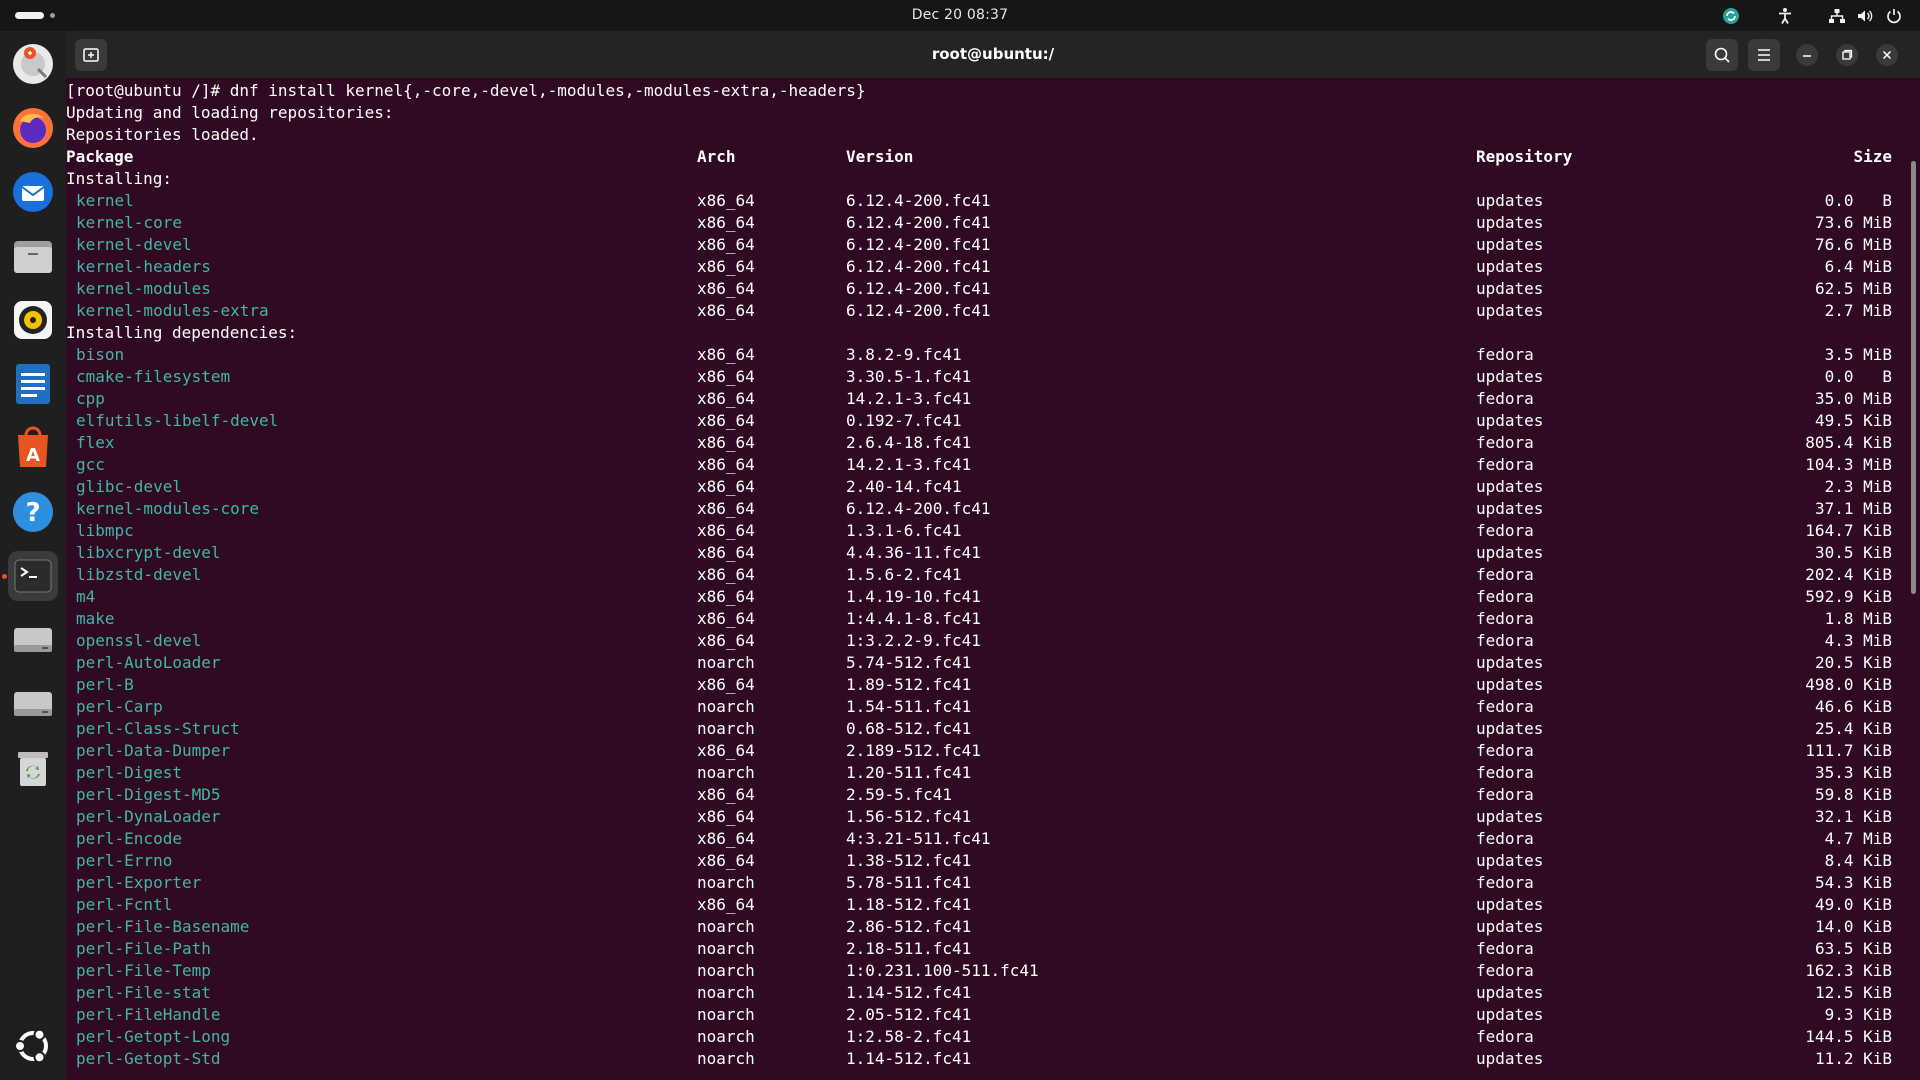  Describe the element at coordinates (1722, 55) in the screenshot. I see `search-button` at that location.